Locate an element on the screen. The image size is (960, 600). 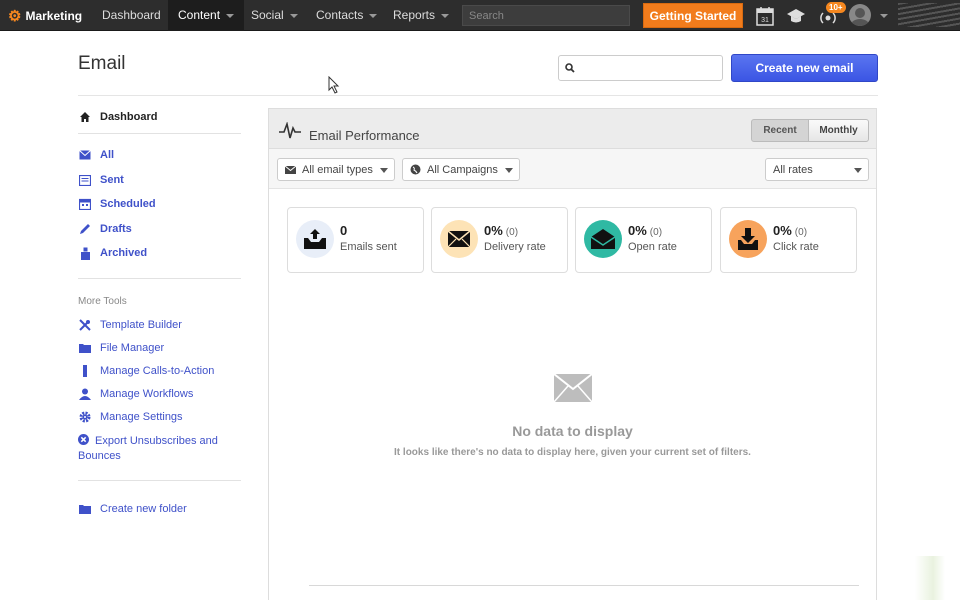
page-title: Email is located at coordinates (102, 63).